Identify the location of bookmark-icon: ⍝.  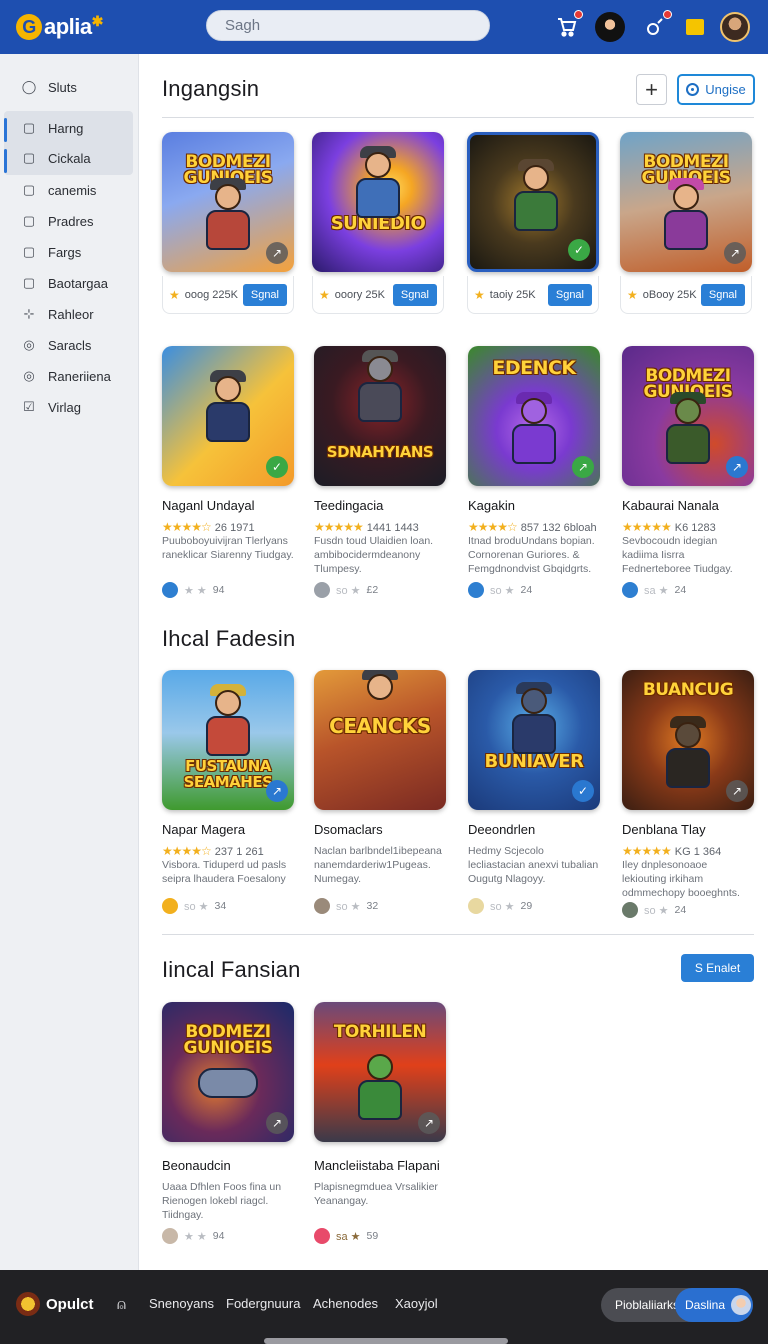
(121, 1304).